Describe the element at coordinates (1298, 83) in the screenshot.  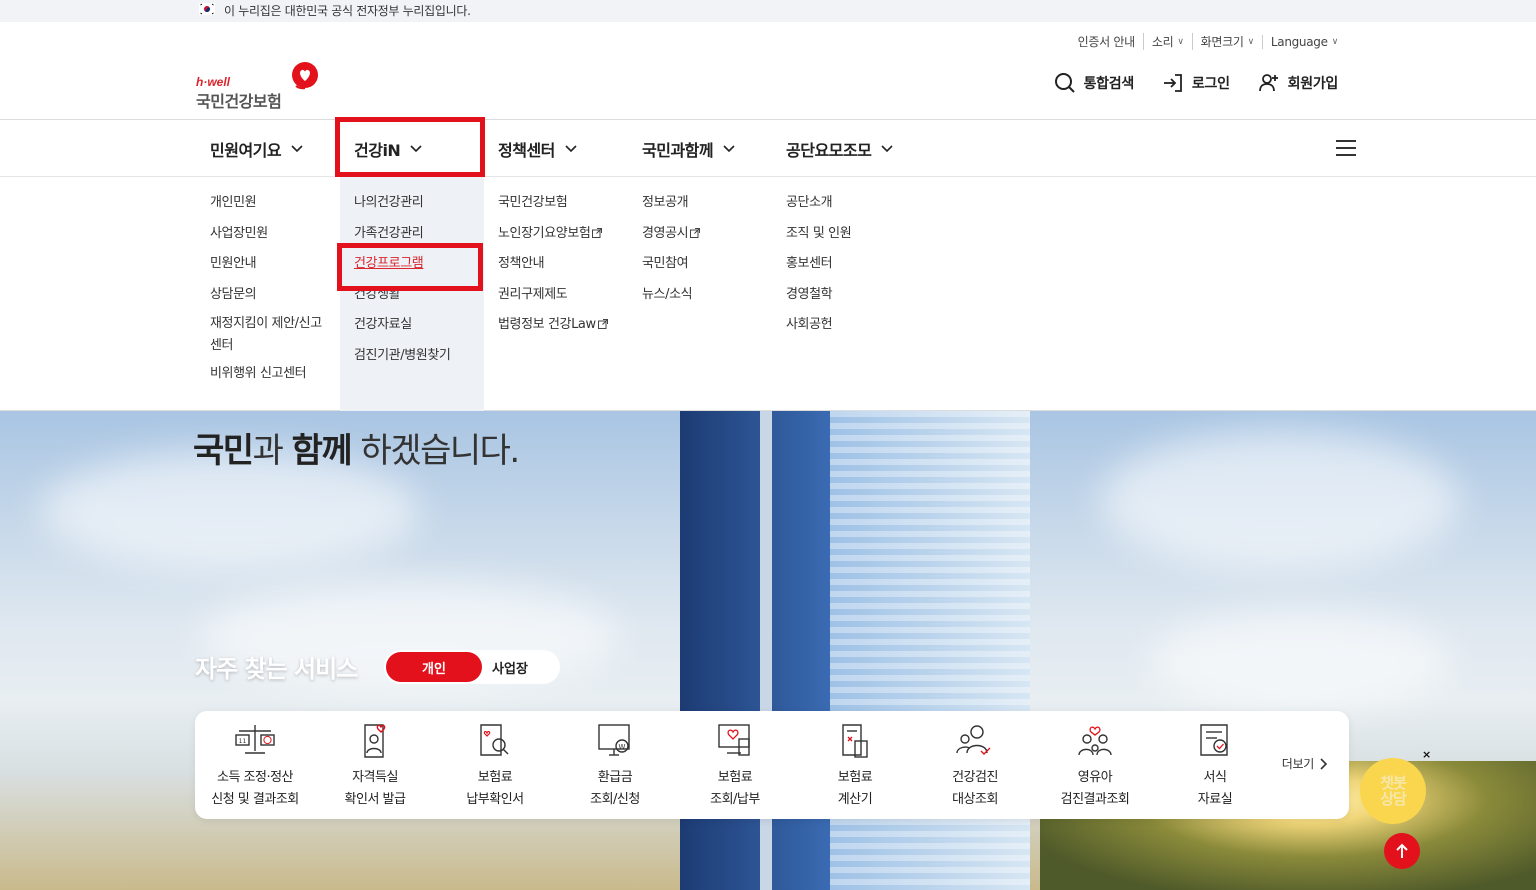
I see `signup-button: 회원가입` at that location.